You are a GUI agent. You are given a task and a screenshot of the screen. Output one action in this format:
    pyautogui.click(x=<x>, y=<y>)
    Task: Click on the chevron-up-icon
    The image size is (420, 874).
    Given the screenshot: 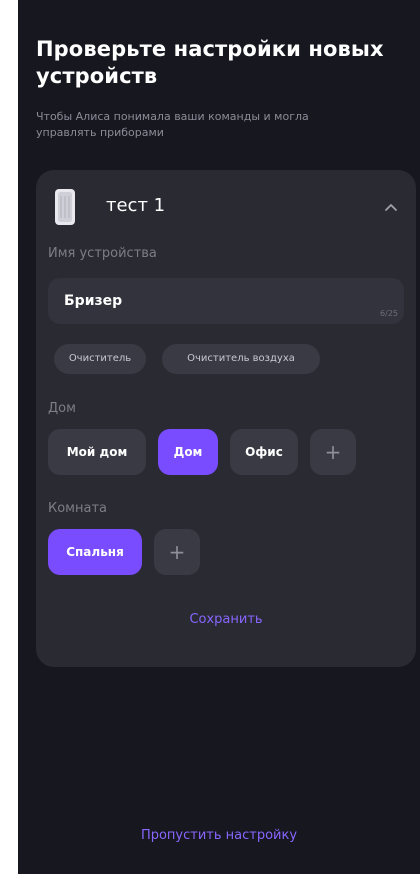 What is the action you would take?
    pyautogui.click(x=391, y=207)
    